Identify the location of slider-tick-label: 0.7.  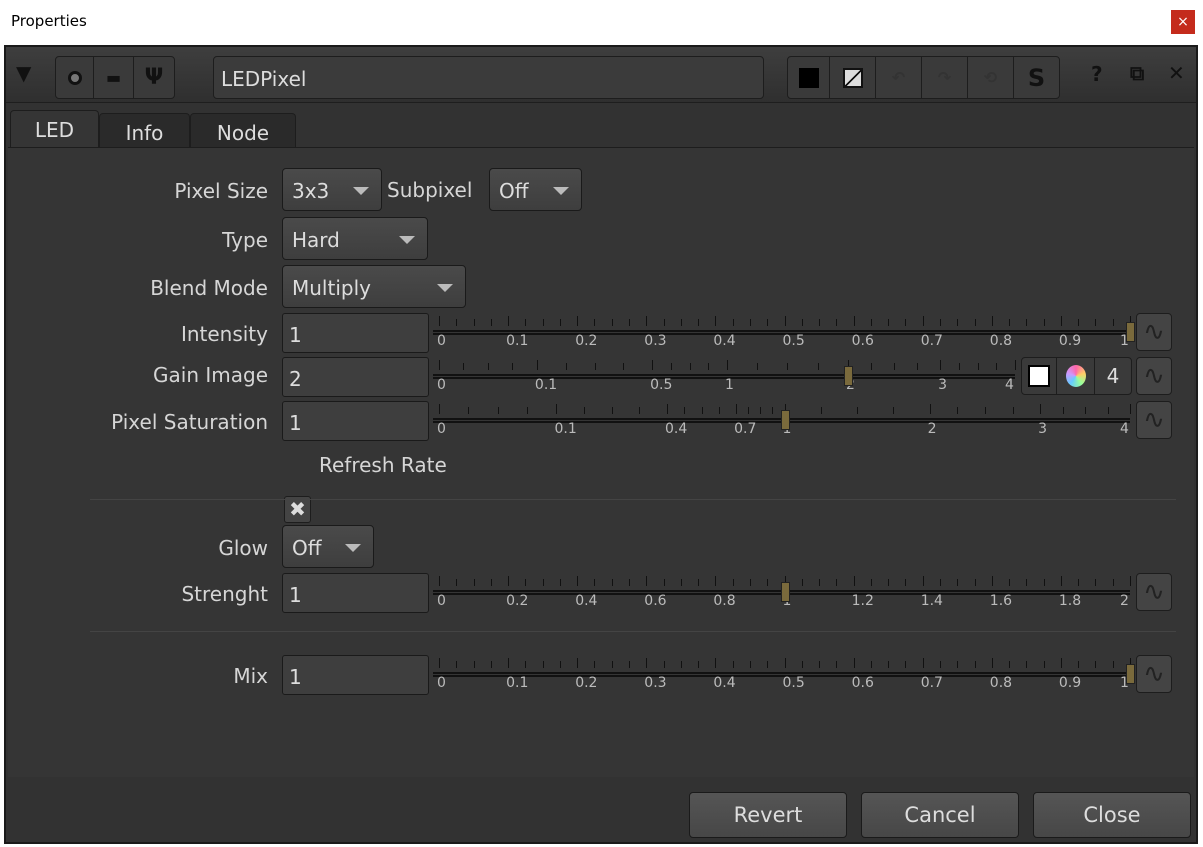
(745, 429).